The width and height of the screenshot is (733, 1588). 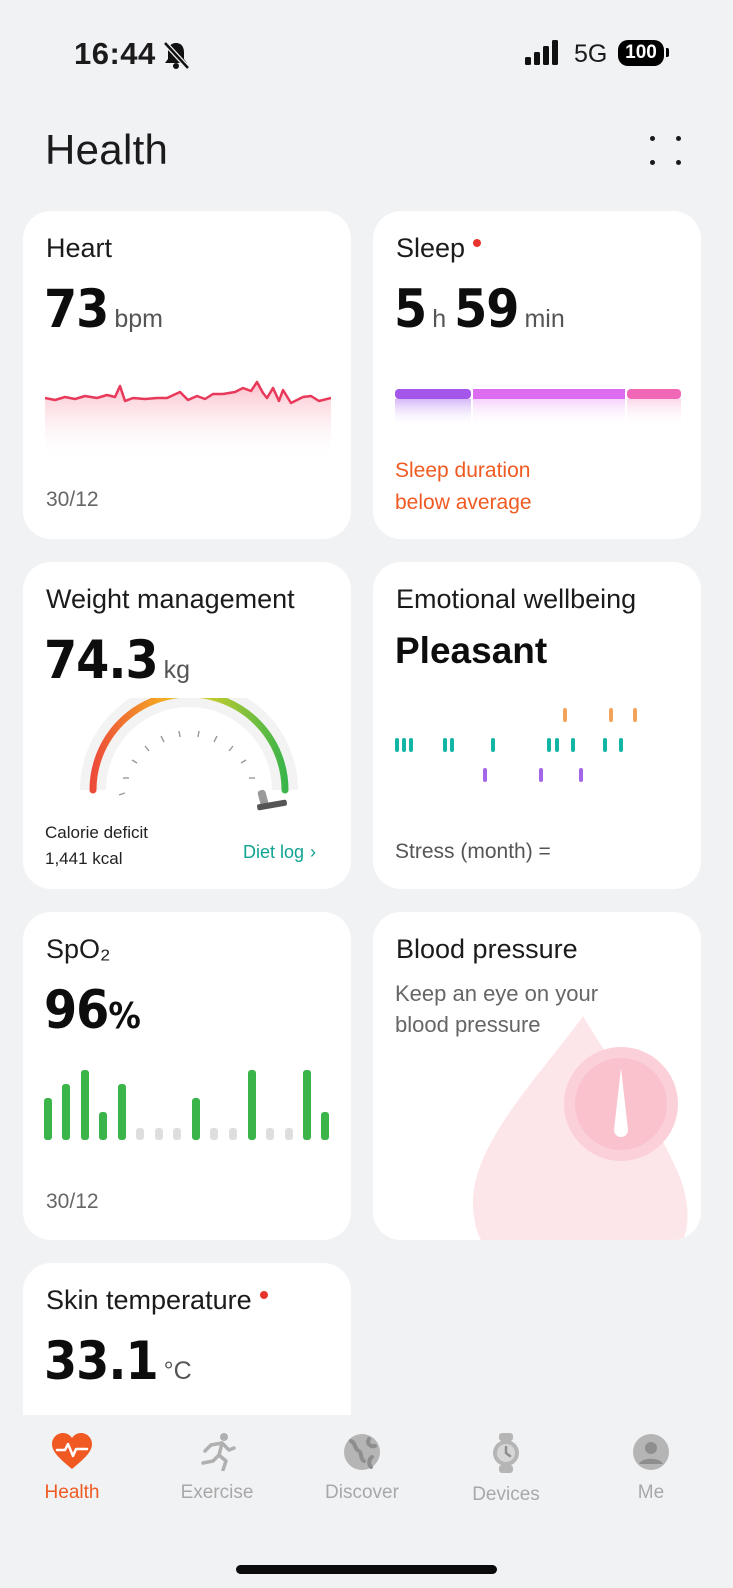 I want to click on skin-temp-title: Skin temperature, so click(x=157, y=1300).